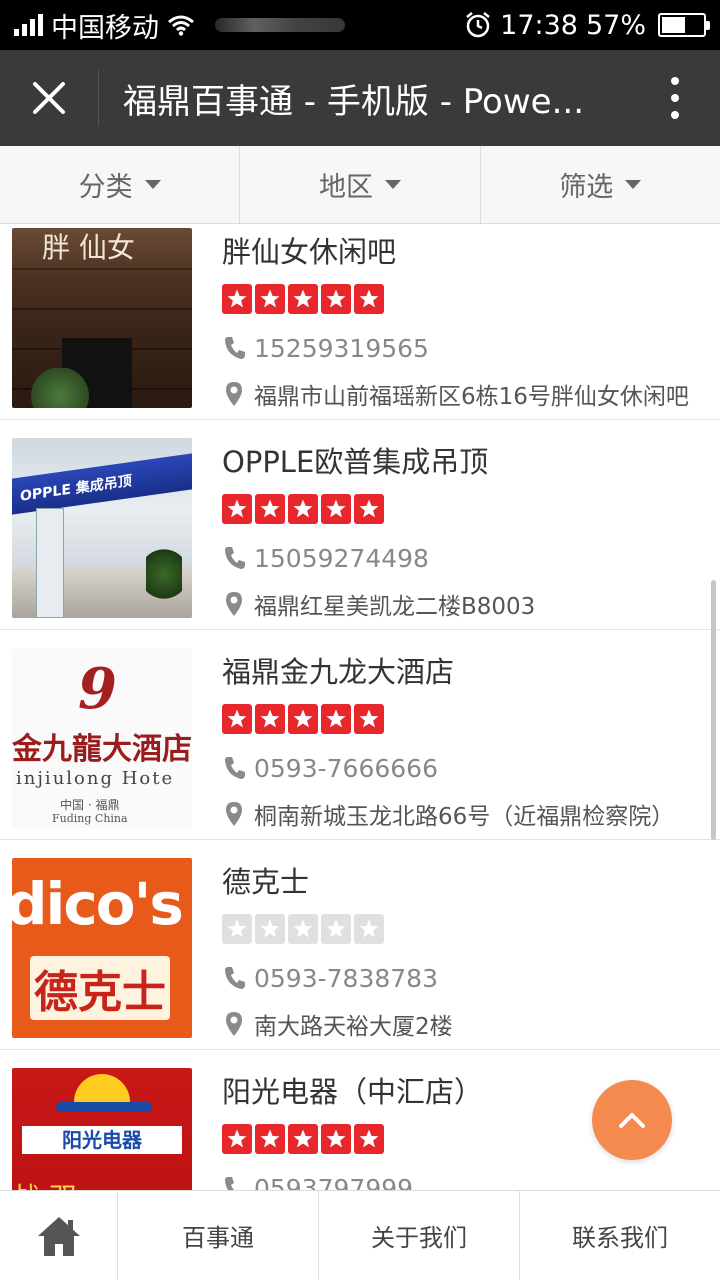  I want to click on phone-line: 0593-7666666, so click(468, 768).